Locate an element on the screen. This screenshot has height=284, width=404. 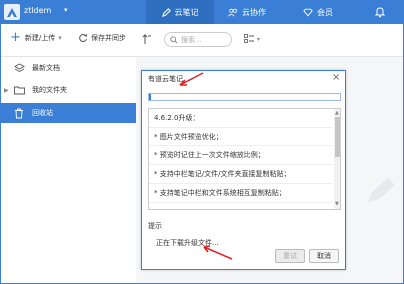
scroll-up-arrow-icon: ▲ is located at coordinates (337, 113).